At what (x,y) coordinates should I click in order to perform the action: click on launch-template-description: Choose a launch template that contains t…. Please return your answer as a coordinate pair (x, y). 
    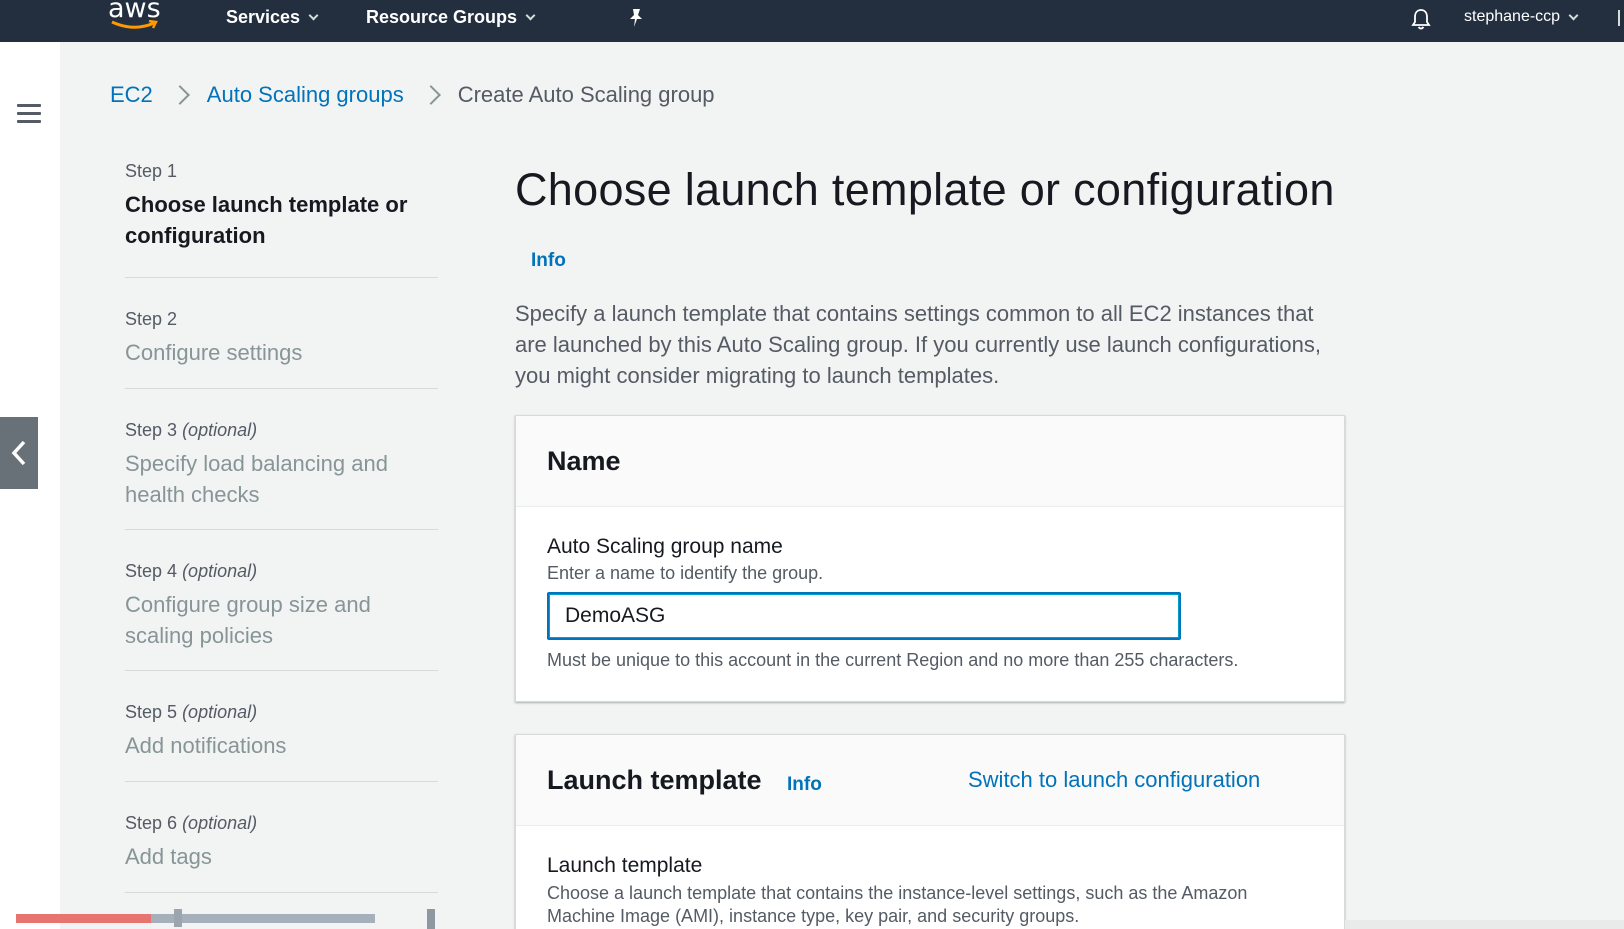
    Looking at the image, I should click on (897, 904).